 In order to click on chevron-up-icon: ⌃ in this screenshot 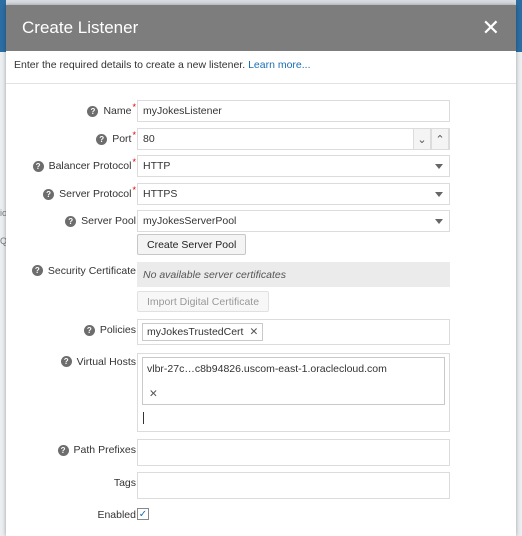, I will do `click(440, 139)`.